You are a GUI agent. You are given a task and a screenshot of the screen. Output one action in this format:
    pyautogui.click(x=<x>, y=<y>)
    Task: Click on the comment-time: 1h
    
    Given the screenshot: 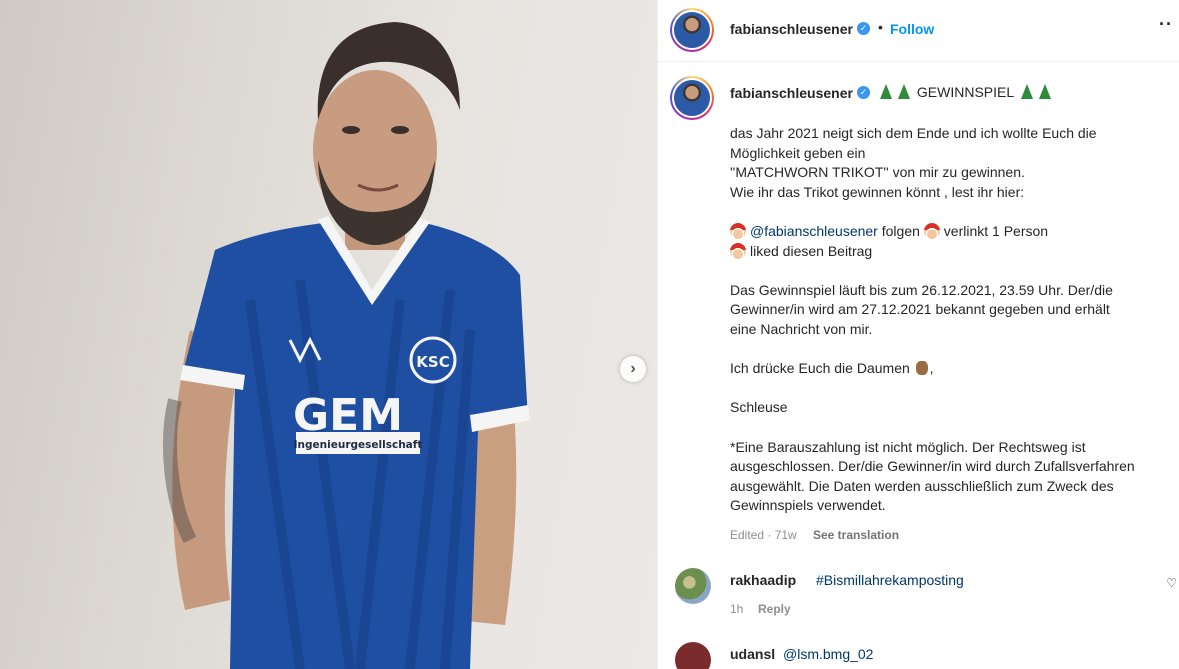 What is the action you would take?
    pyautogui.click(x=737, y=609)
    